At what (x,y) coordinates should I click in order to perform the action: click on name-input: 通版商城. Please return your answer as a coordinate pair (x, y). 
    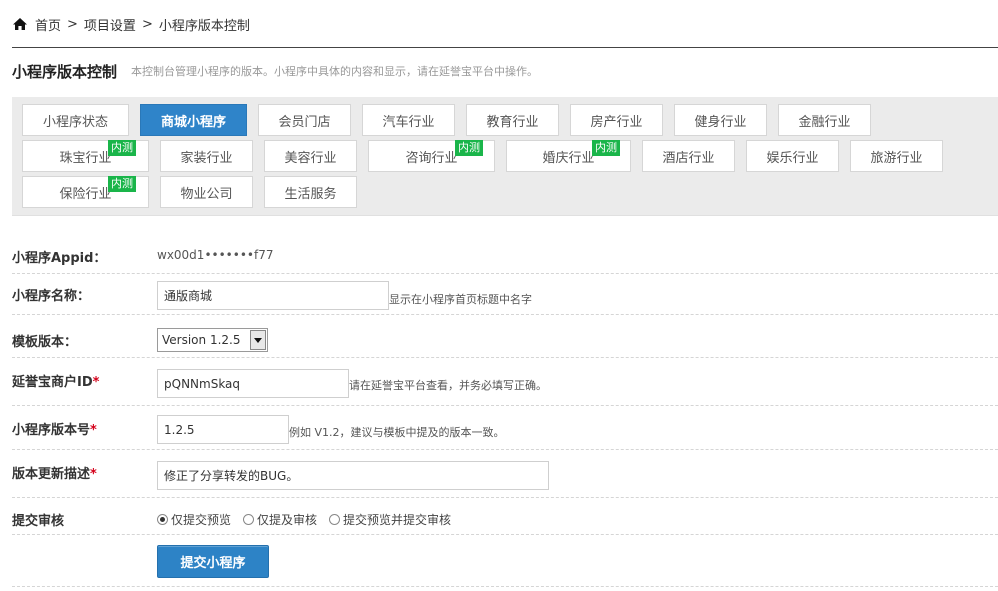
    Looking at the image, I should click on (273, 295).